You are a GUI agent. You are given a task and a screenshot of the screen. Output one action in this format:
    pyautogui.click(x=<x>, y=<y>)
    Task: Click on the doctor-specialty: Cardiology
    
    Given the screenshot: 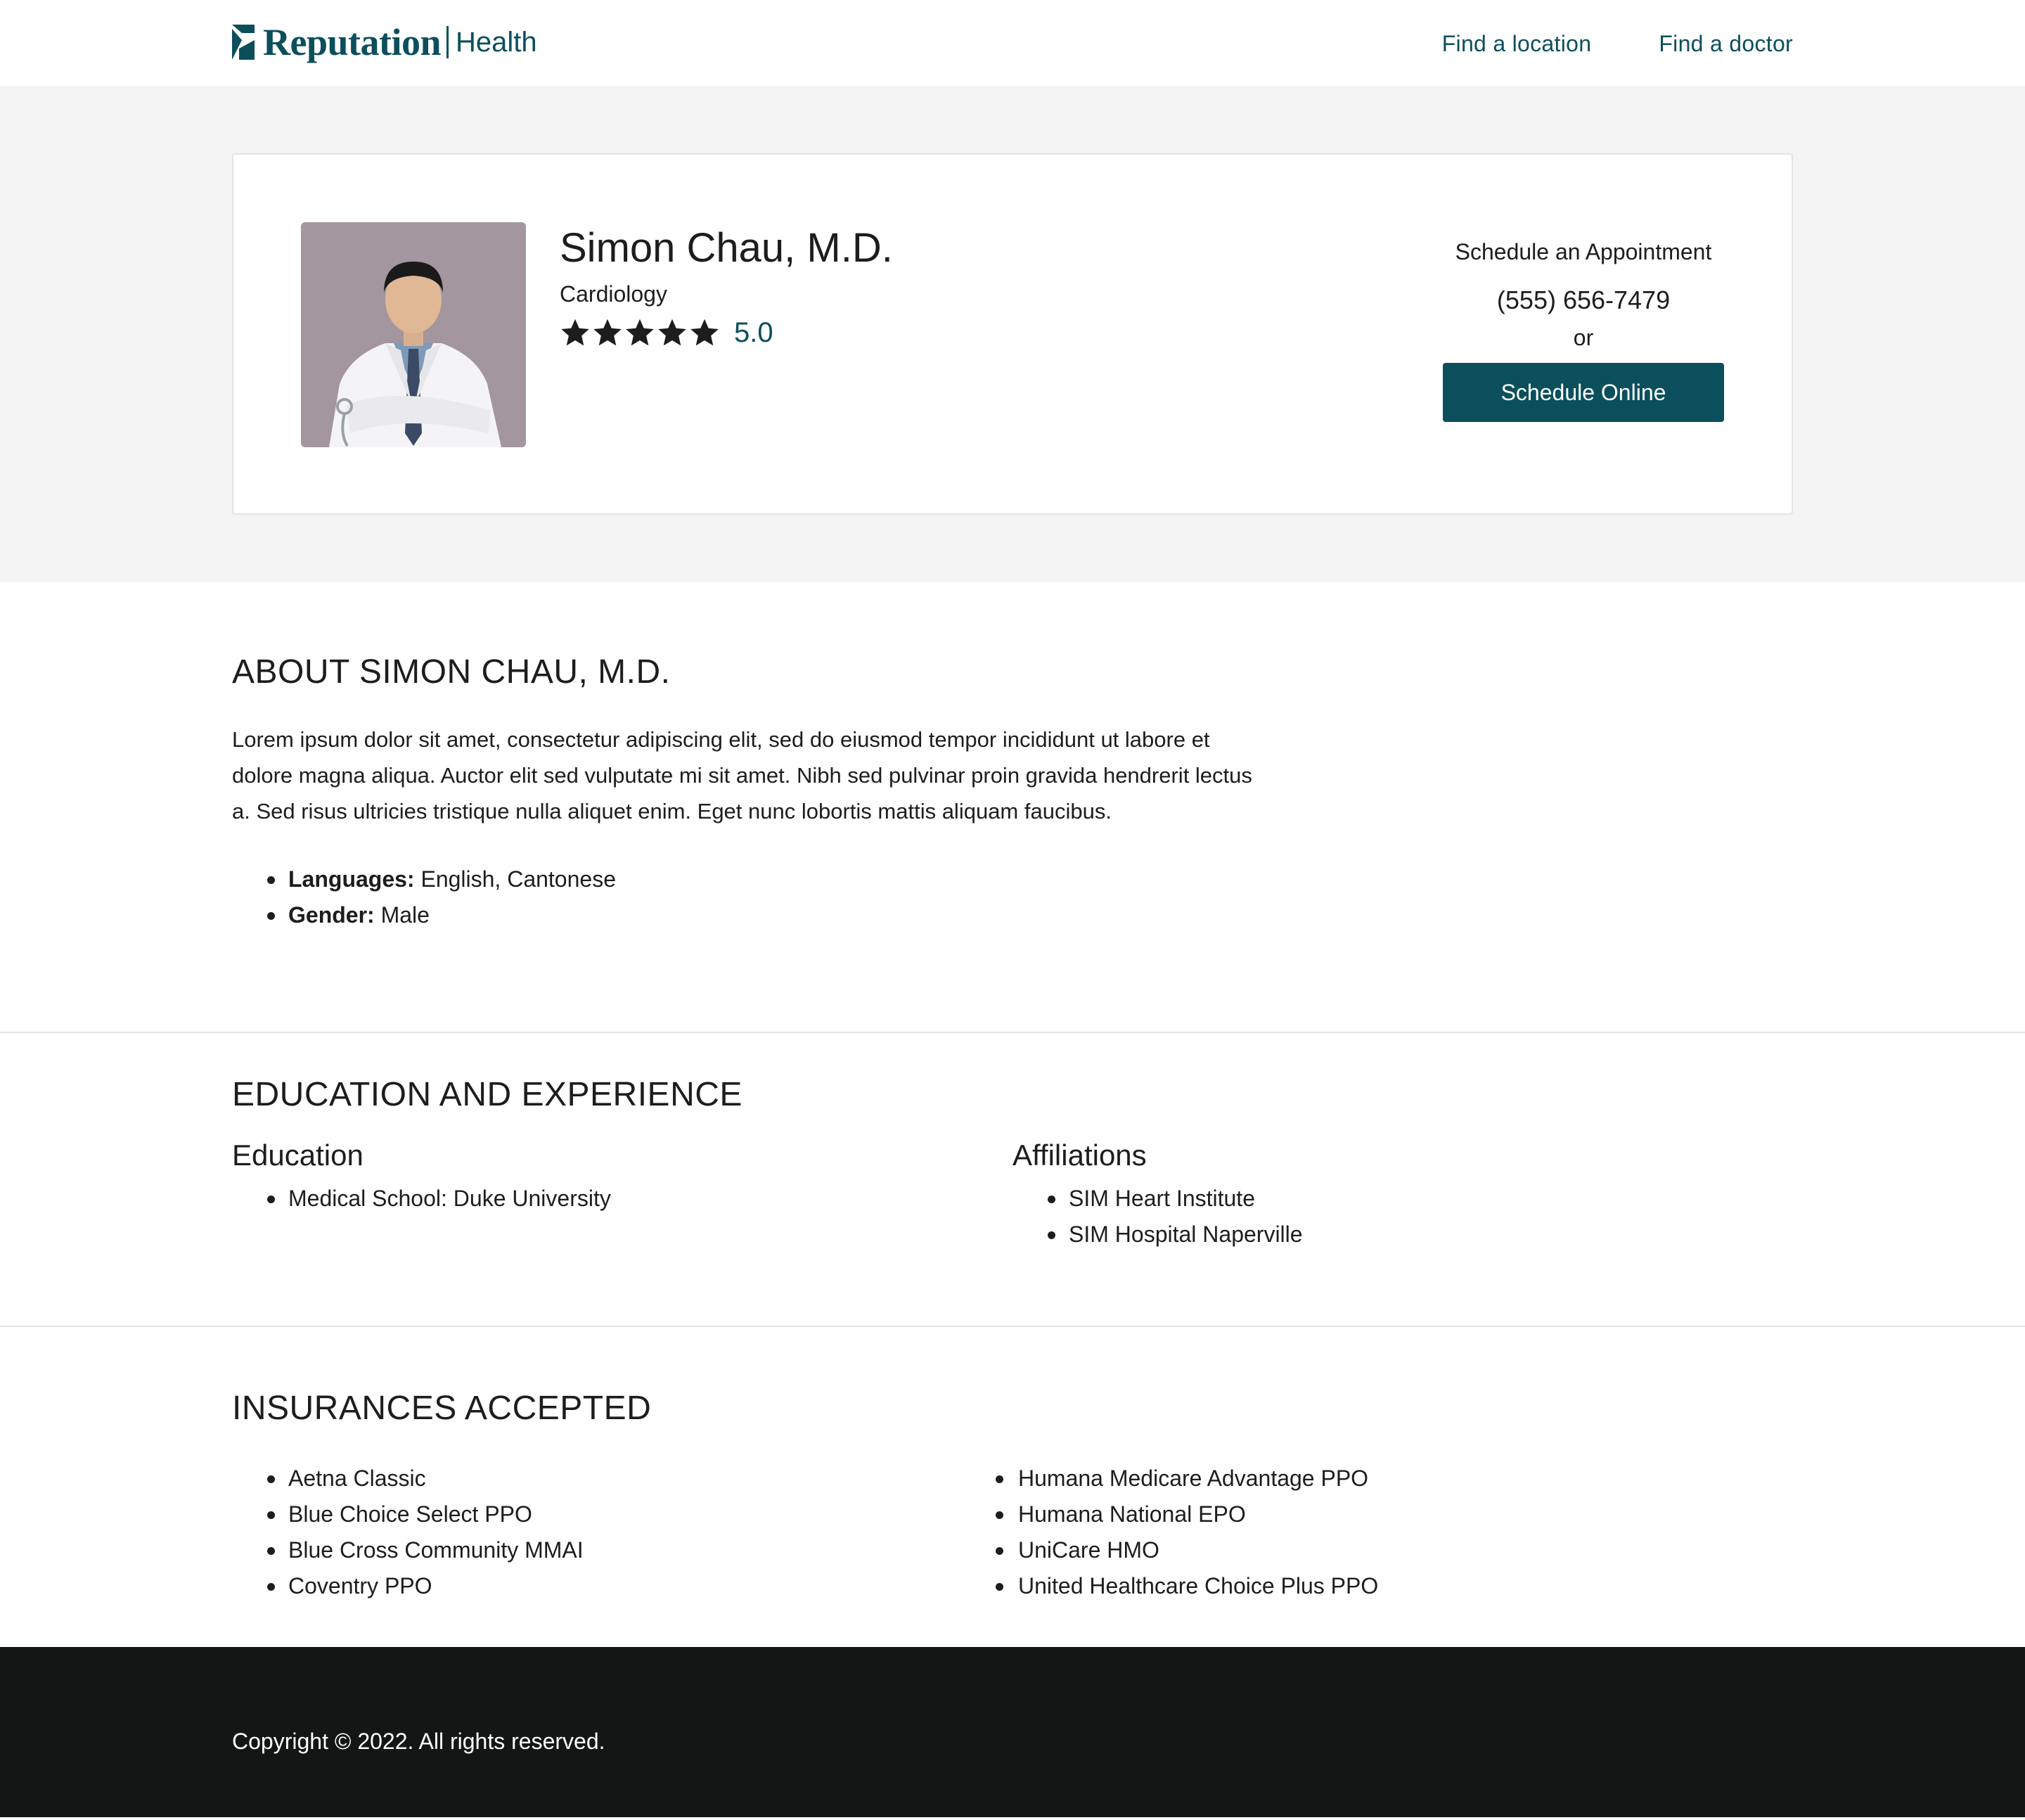 What is the action you would take?
    pyautogui.click(x=614, y=294)
    